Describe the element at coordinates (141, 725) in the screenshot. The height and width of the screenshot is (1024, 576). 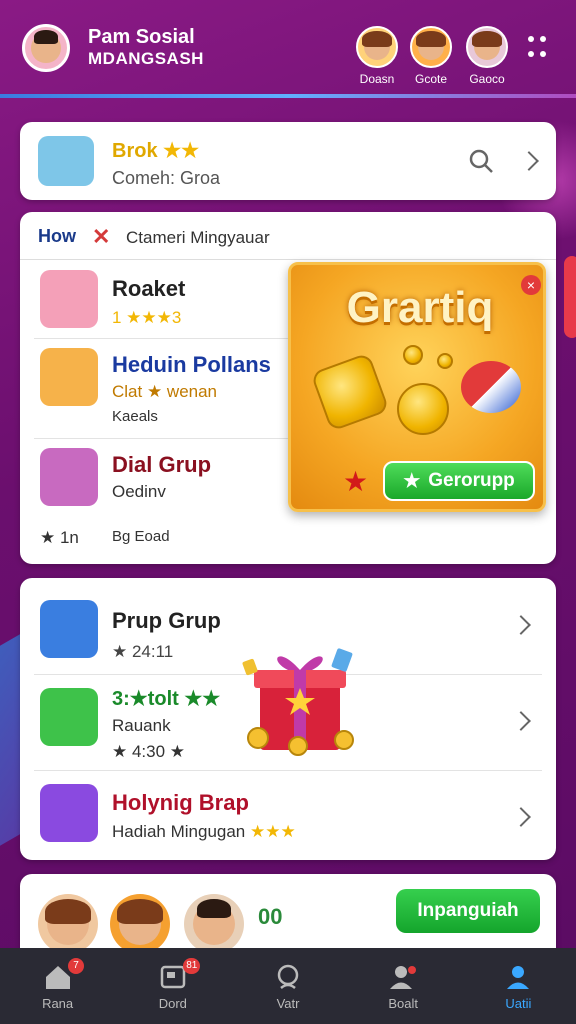
I see `row-subtitle: Rauank` at that location.